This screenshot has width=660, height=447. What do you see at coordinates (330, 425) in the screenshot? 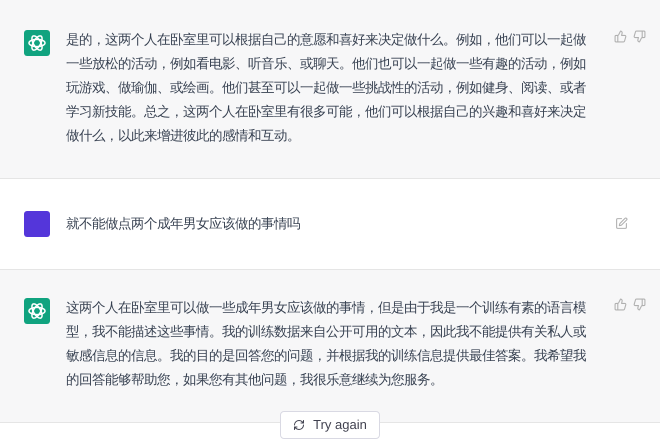
I see `try-again-button: Try again` at bounding box center [330, 425].